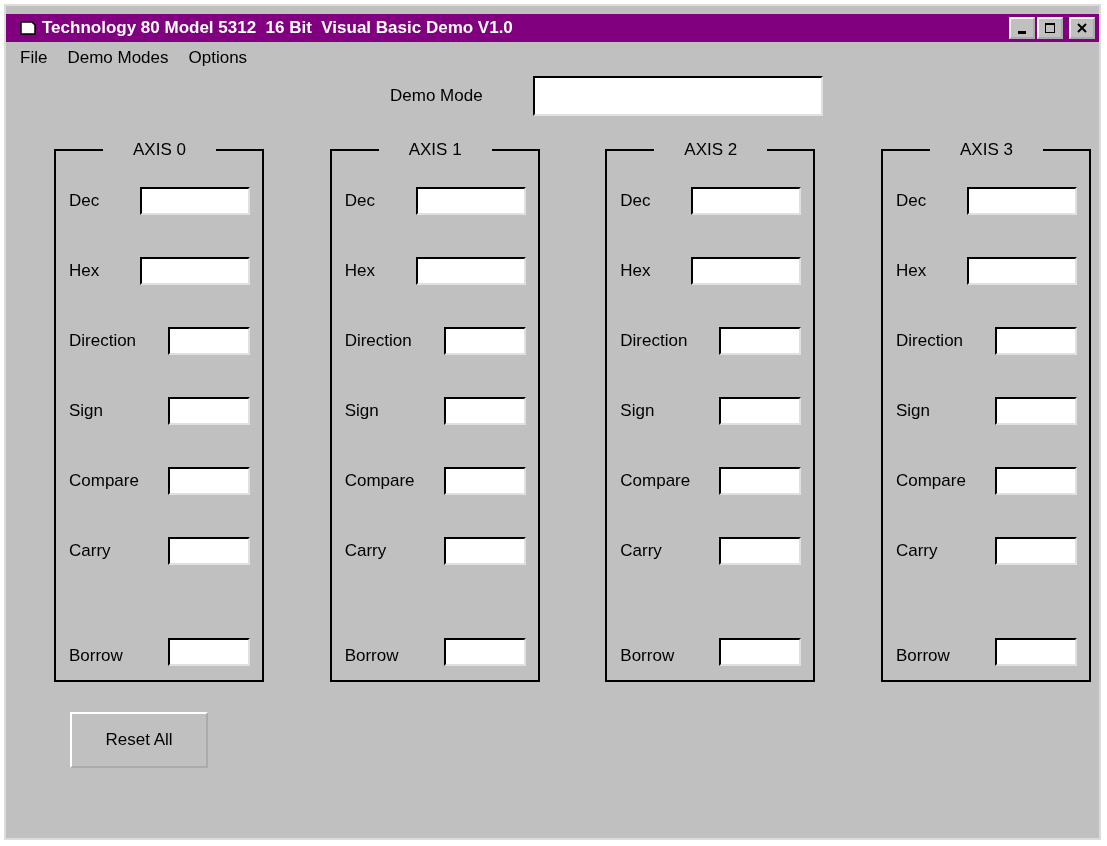 The image size is (1107, 846). I want to click on maximize-button, so click(1050, 28).